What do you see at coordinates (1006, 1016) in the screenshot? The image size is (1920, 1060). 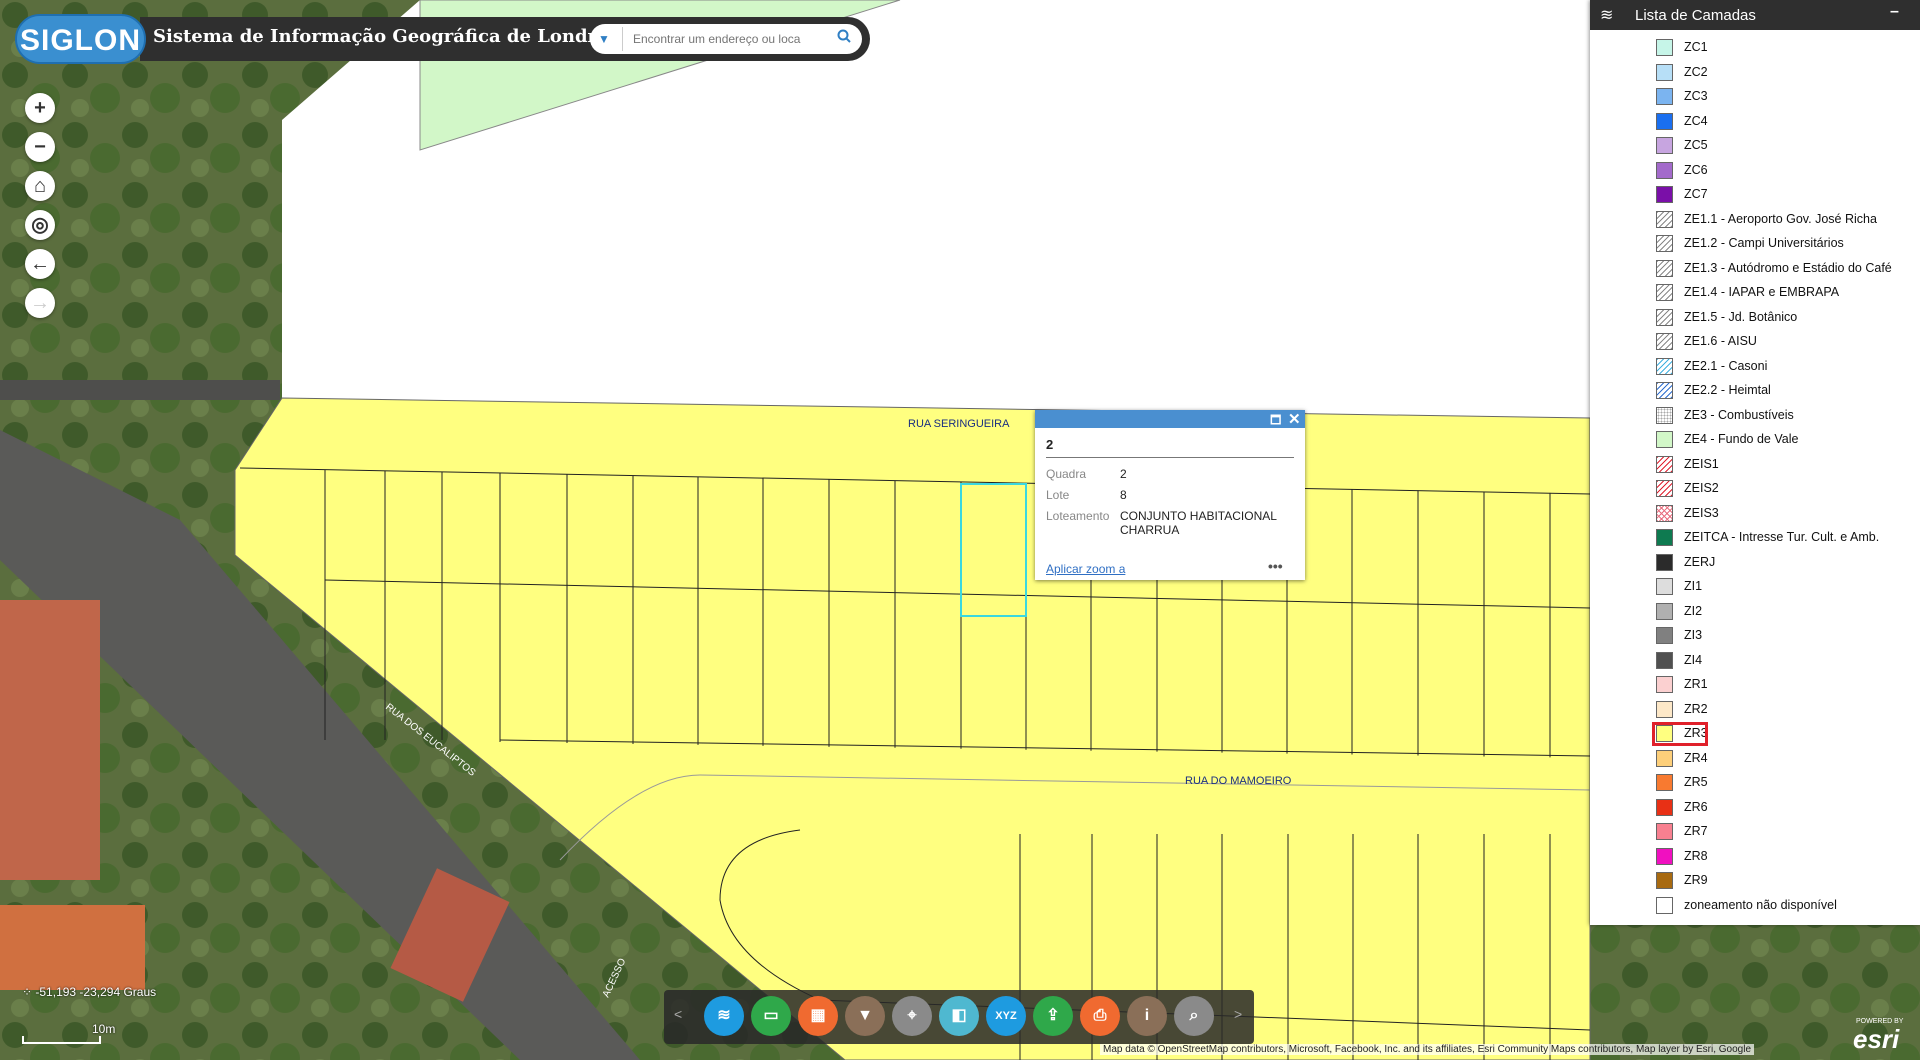 I see `coordinate-tool-button: XYZ` at bounding box center [1006, 1016].